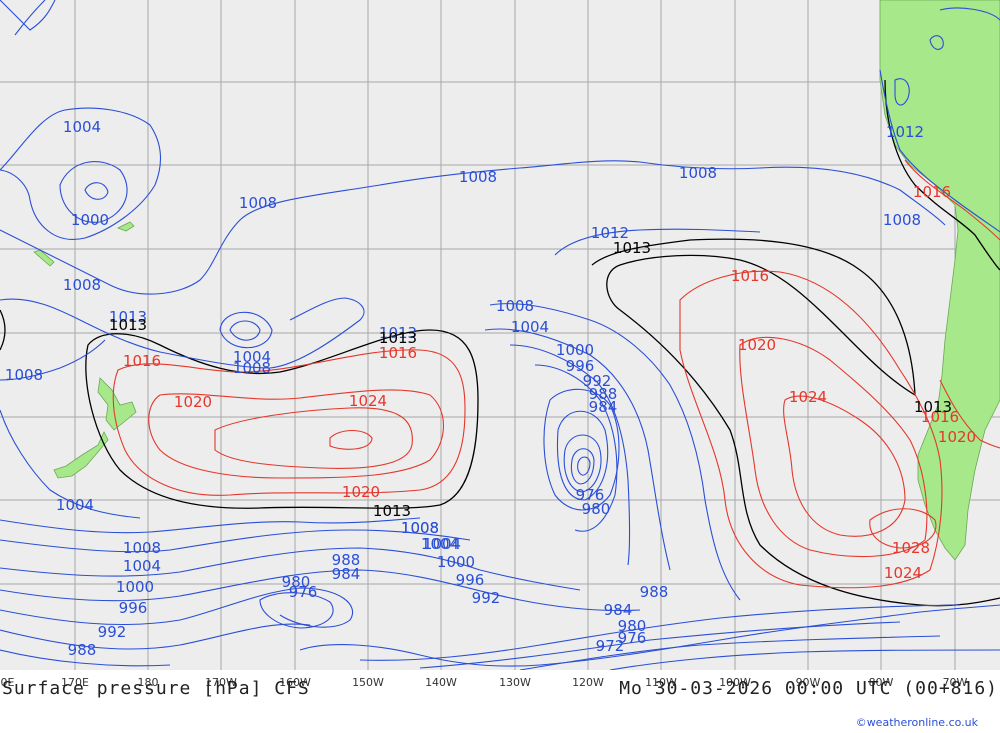 The image size is (1000, 733). I want to click on longitude-tick: 130W, so click(515, 682).